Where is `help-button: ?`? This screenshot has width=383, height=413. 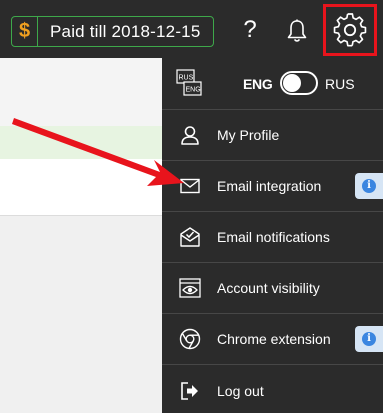
help-button: ? is located at coordinates (250, 30).